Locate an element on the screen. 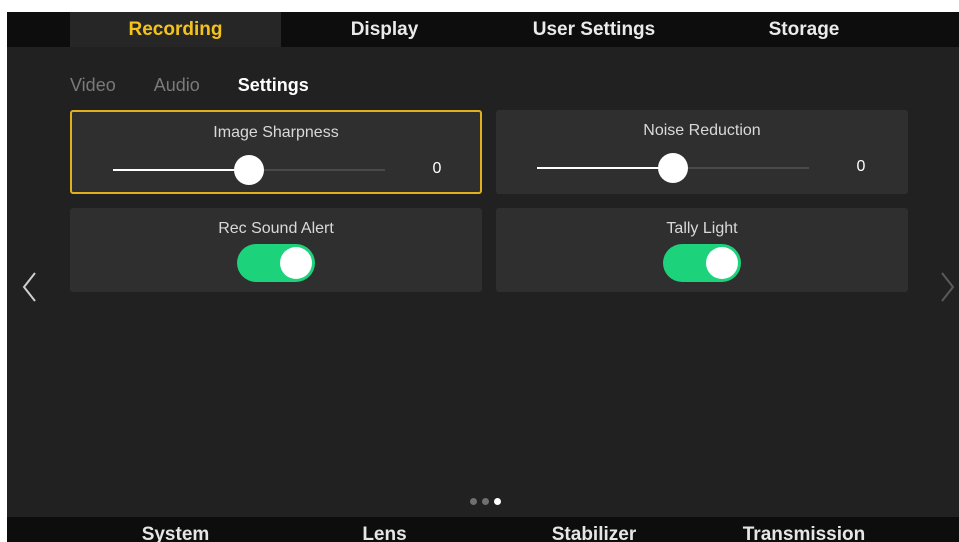  tab-transmission: Transmission is located at coordinates (804, 529).